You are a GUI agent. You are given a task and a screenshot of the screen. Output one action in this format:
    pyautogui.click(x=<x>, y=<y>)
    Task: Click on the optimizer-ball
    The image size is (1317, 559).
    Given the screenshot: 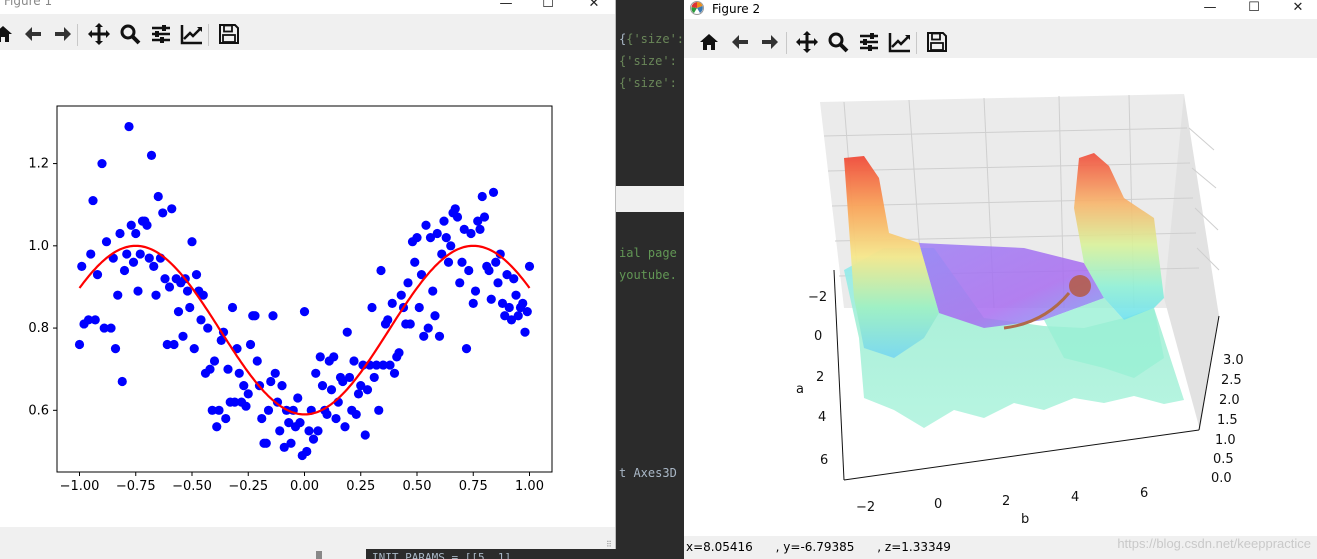 What is the action you would take?
    pyautogui.click(x=1080, y=286)
    